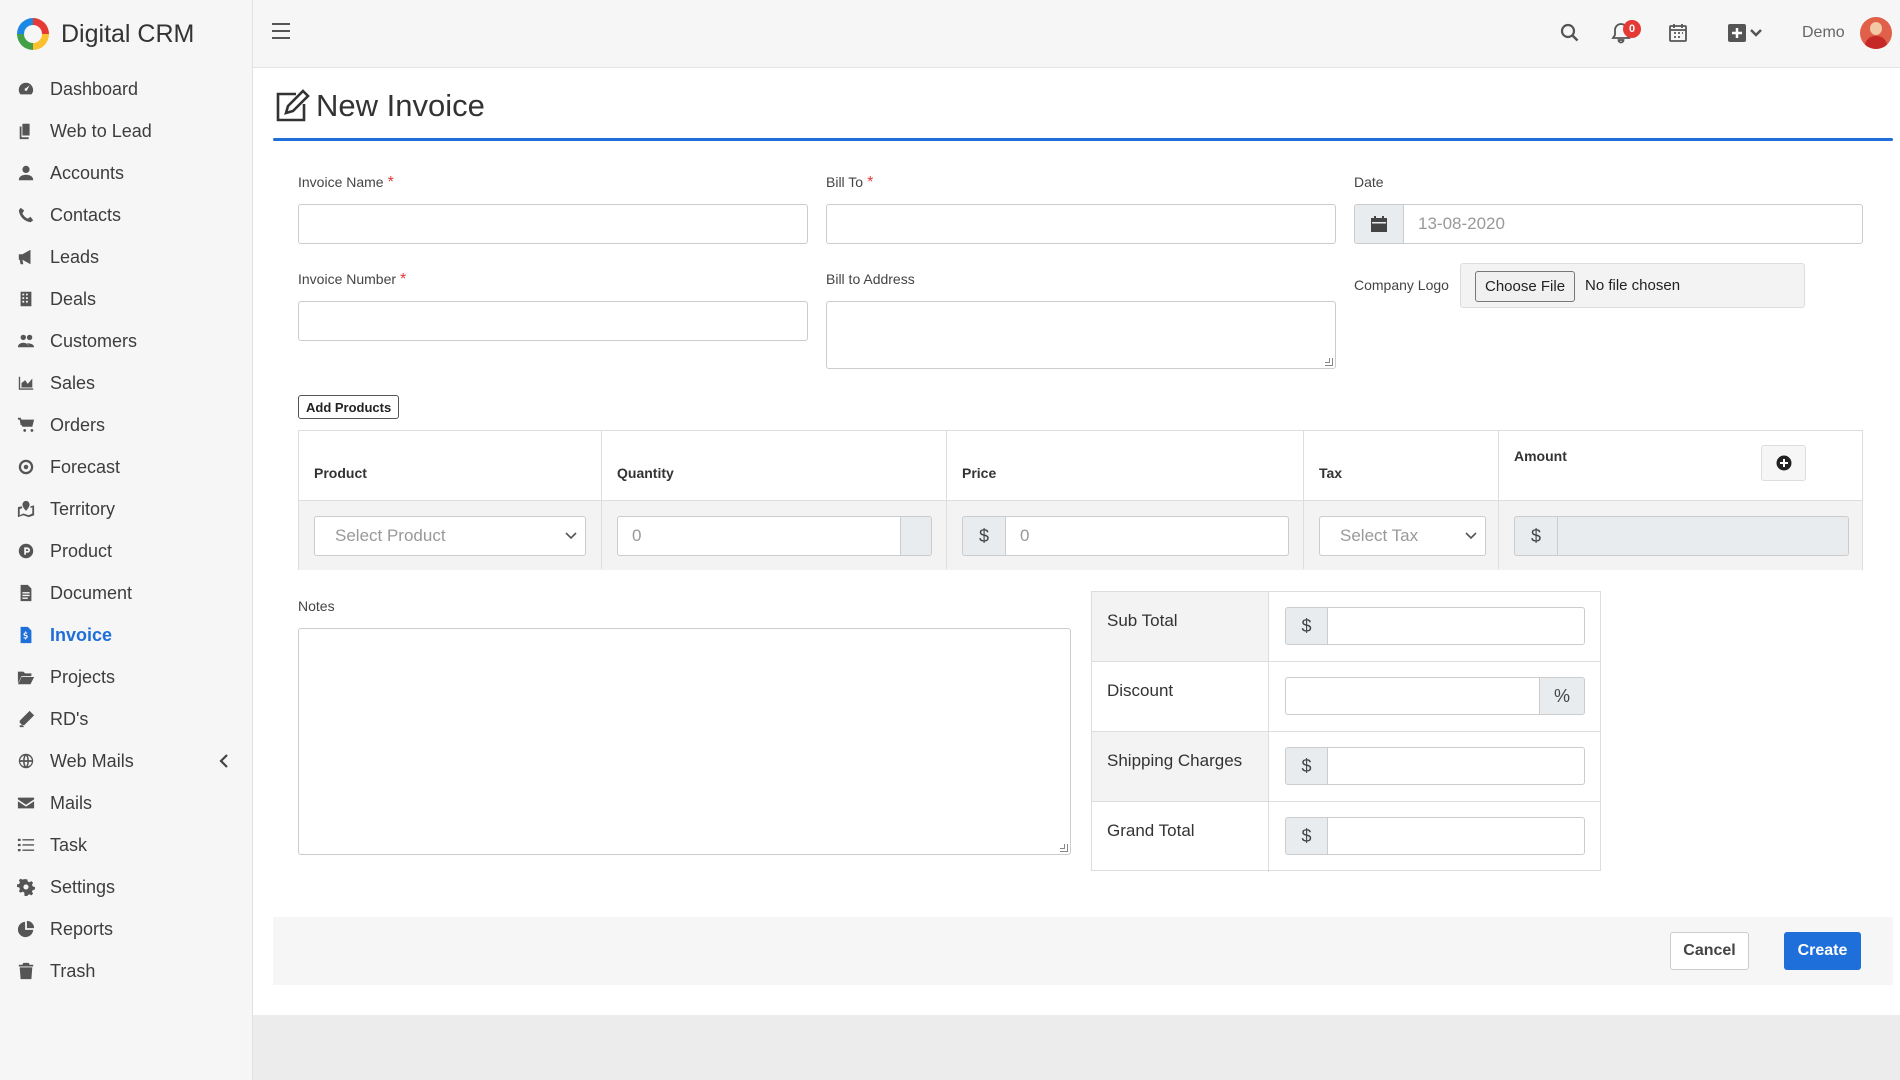 Image resolution: width=1900 pixels, height=1080 pixels. I want to click on bill-to-label: Bill To *, so click(850, 182).